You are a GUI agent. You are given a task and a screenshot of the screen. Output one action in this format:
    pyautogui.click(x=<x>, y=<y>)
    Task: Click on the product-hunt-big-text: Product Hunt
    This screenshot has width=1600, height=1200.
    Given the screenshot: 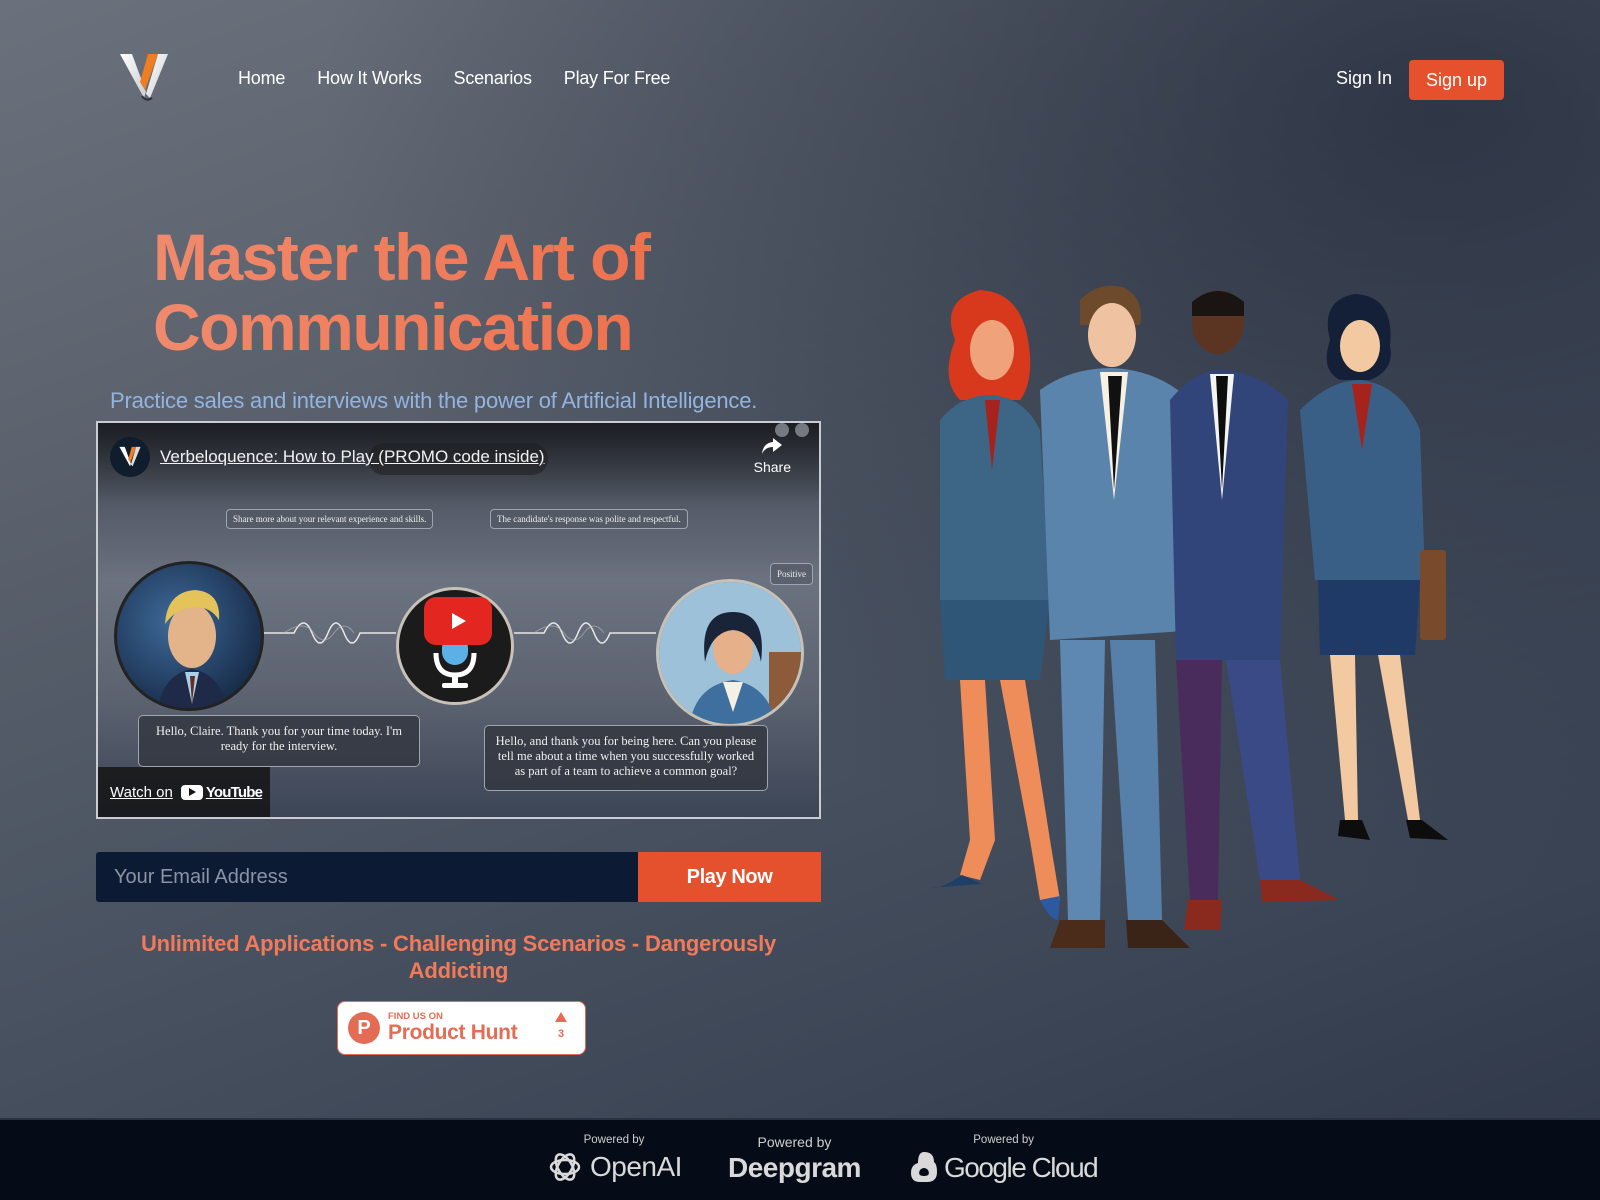 What is the action you would take?
    pyautogui.click(x=453, y=1032)
    